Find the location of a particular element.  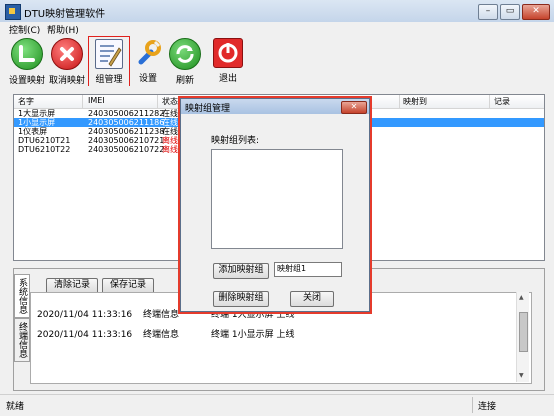

set-mapping-label: 设置映射 is located at coordinates (27, 81).